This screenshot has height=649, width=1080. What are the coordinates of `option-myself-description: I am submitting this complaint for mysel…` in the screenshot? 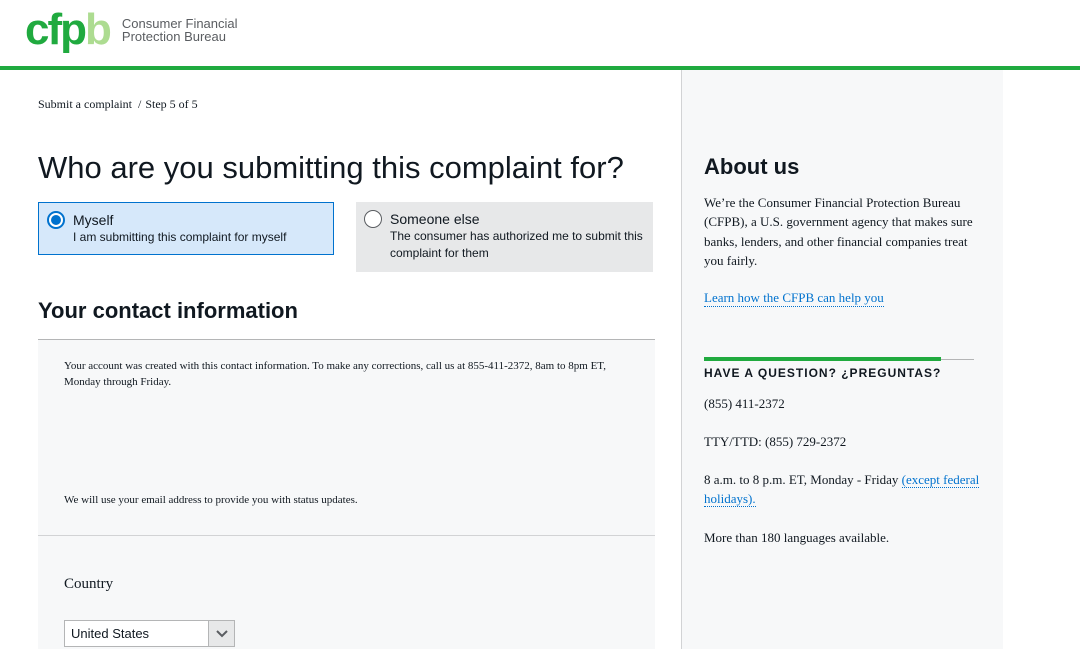 It's located at (180, 237).